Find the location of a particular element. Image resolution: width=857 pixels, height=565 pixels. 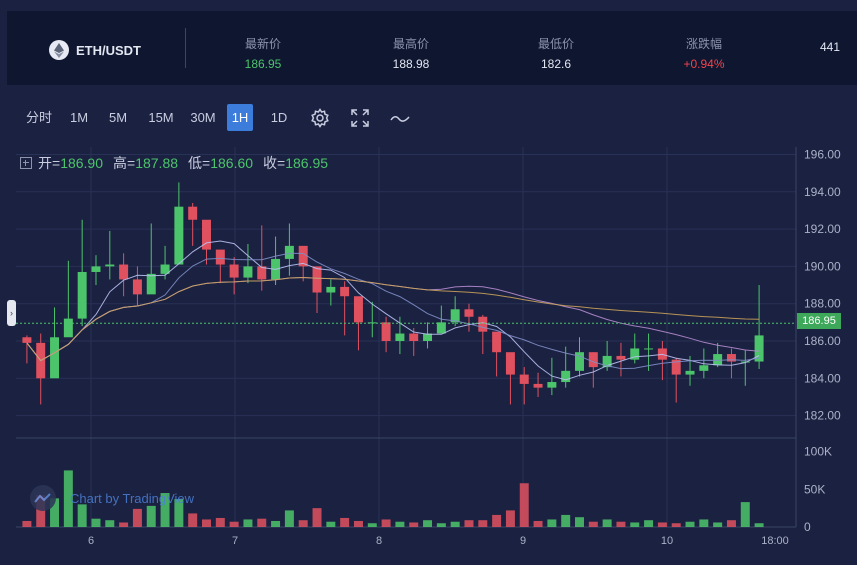

time-tick-label: 9 is located at coordinates (523, 541).